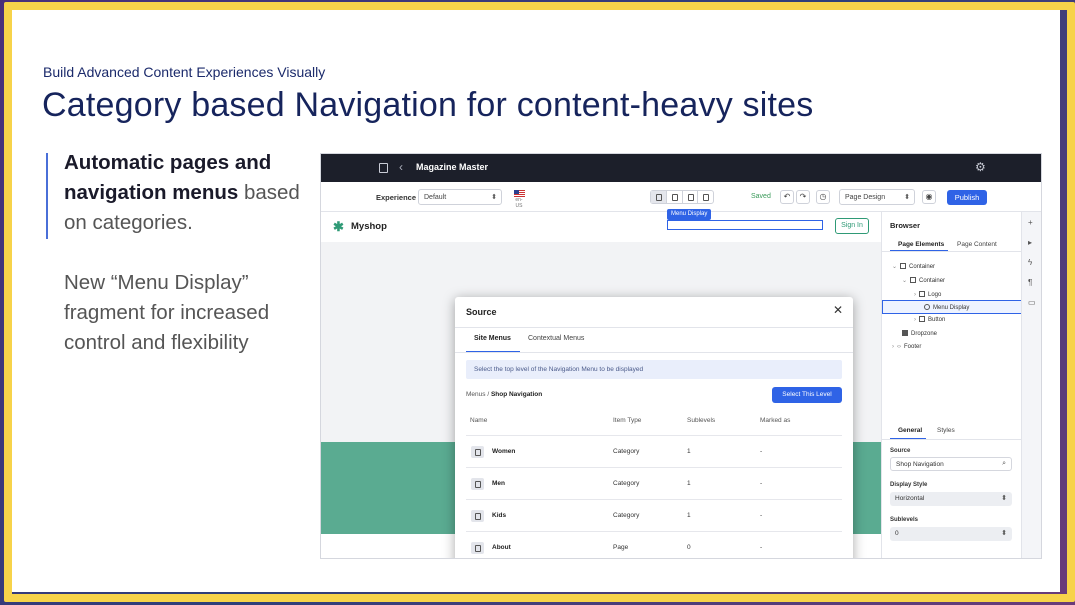  Describe the element at coordinates (929, 197) in the screenshot. I see `preview-eye-icon: ◉` at that location.